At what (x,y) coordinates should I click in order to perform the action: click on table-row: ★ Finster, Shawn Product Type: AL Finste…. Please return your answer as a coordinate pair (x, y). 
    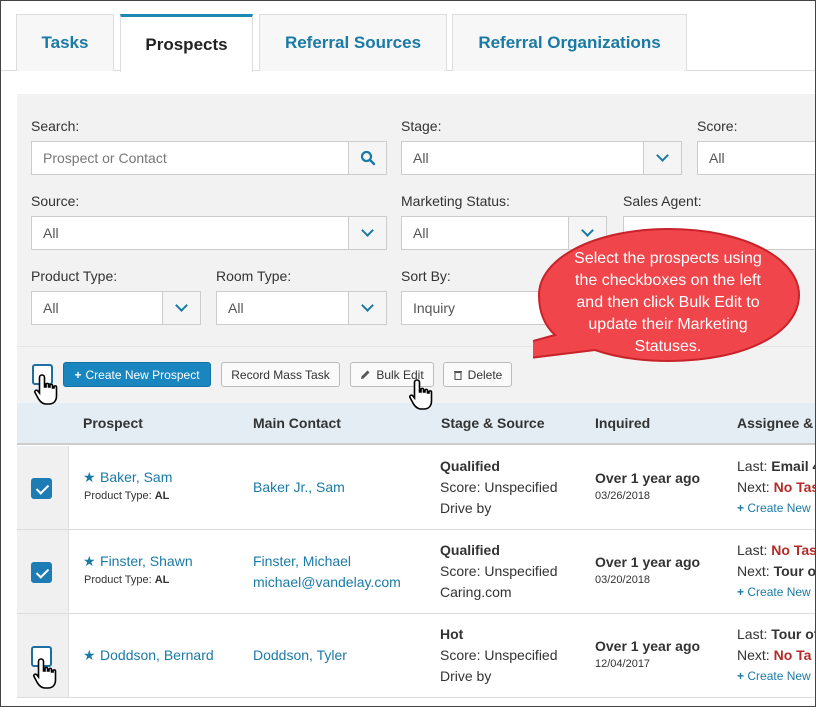
    Looking at the image, I should click on (416, 572).